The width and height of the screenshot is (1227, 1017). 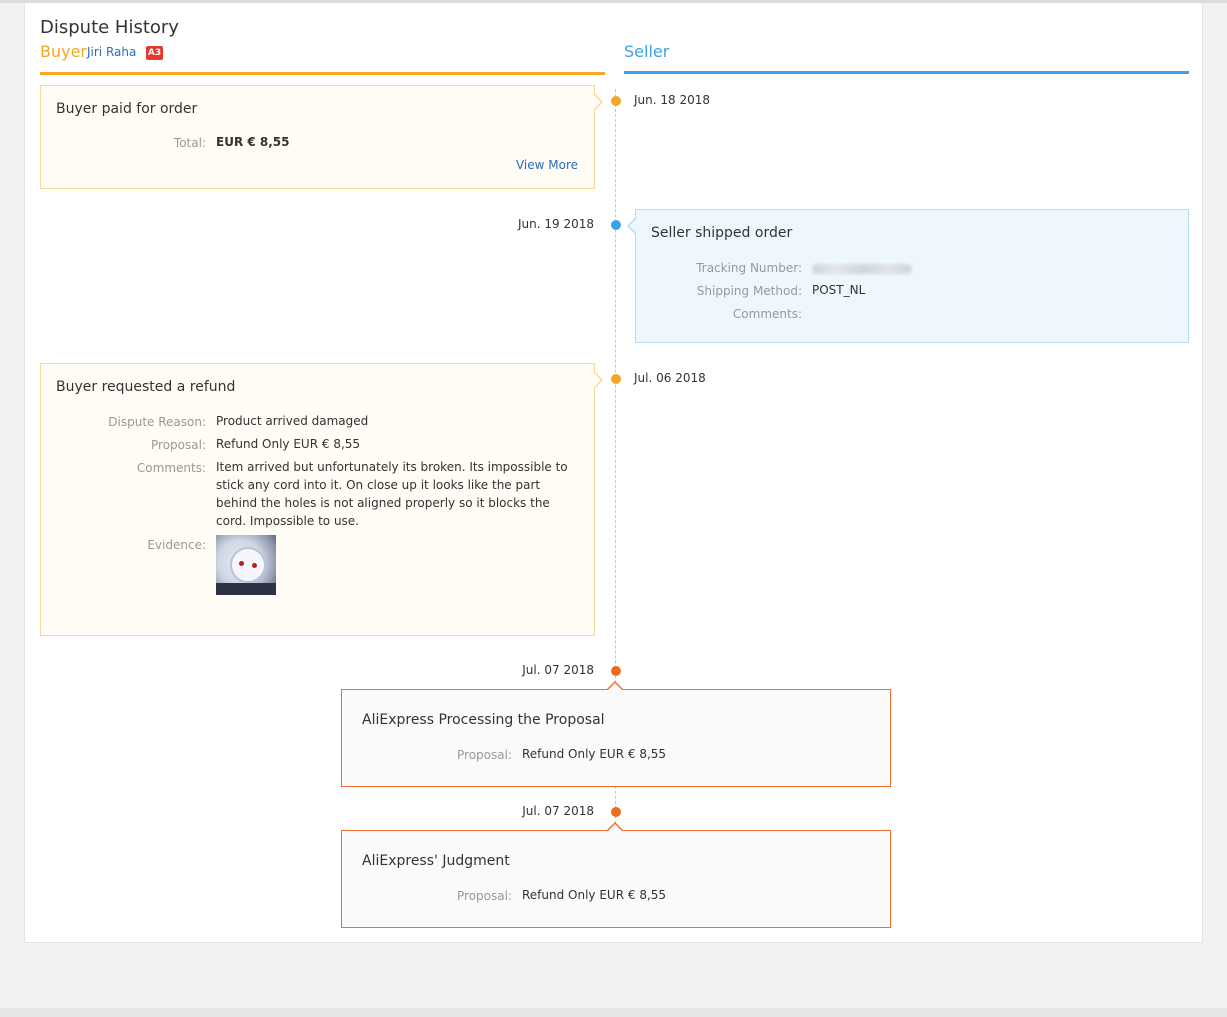 What do you see at coordinates (483, 720) in the screenshot?
I see `event-title: AliExpress Processing the Proposal` at bounding box center [483, 720].